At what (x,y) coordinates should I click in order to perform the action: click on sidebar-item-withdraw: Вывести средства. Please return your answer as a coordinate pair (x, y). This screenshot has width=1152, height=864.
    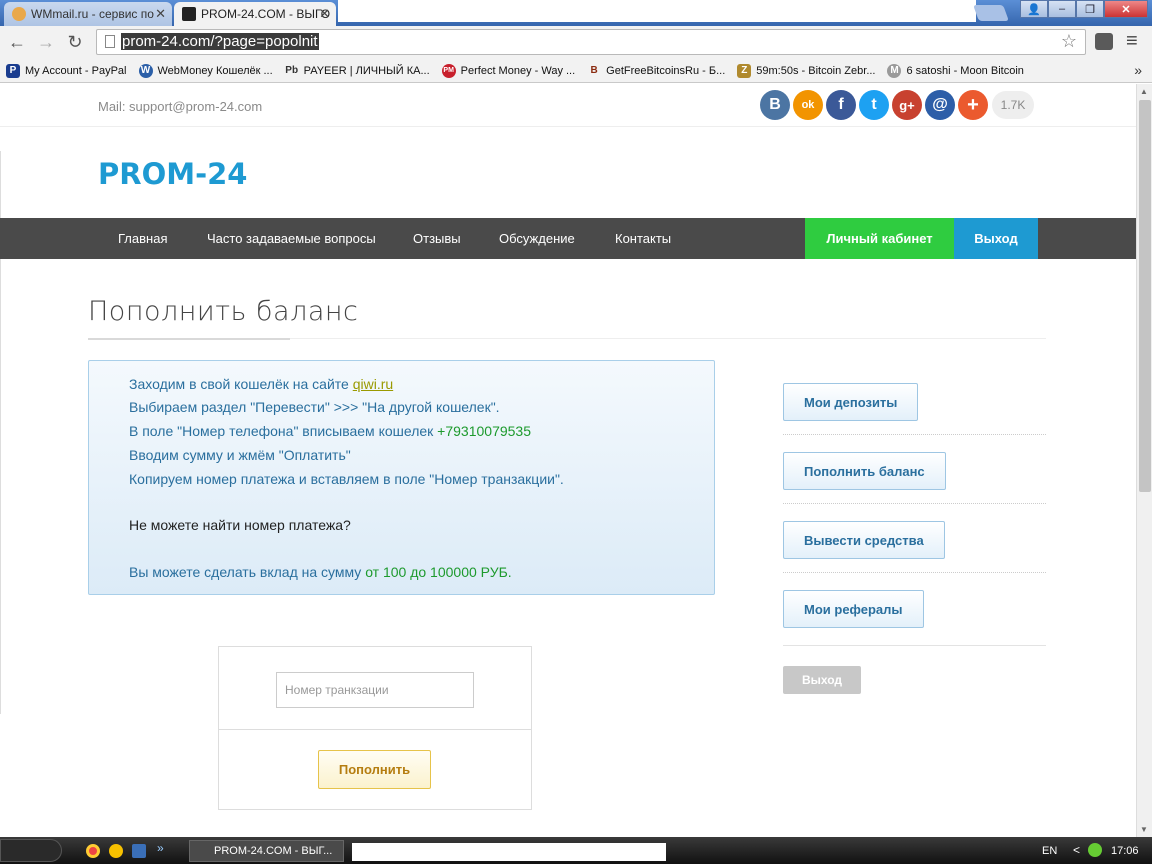
    Looking at the image, I should click on (864, 540).